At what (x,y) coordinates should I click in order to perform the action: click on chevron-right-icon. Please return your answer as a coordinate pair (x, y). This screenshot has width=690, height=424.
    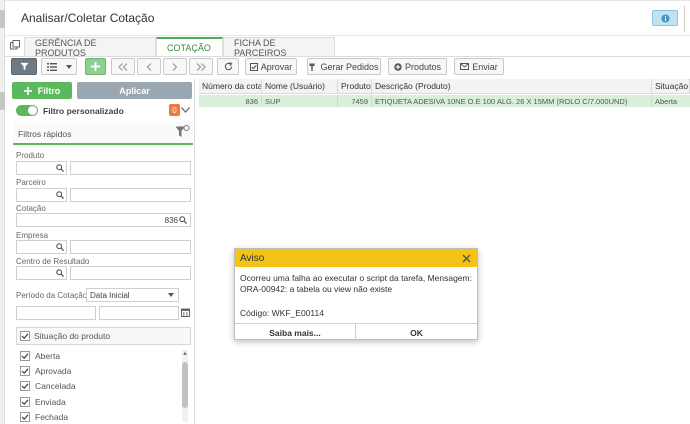
    Looking at the image, I should click on (175, 66).